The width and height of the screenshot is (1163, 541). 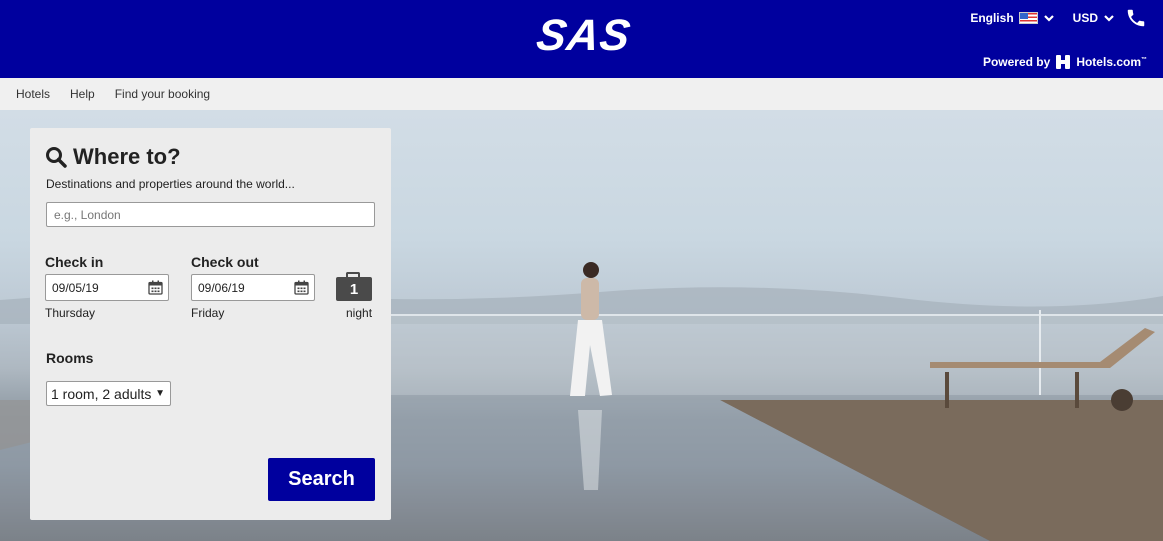 I want to click on main-nav: Hotels Help Find your booking, so click(x=581, y=94).